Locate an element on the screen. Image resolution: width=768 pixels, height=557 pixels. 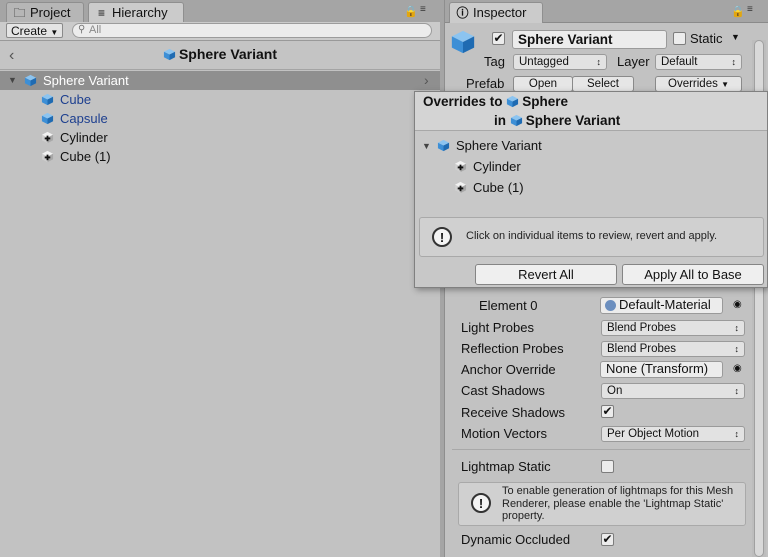
hierarchy-row-capsule: Capsule is located at coordinates (220, 118).